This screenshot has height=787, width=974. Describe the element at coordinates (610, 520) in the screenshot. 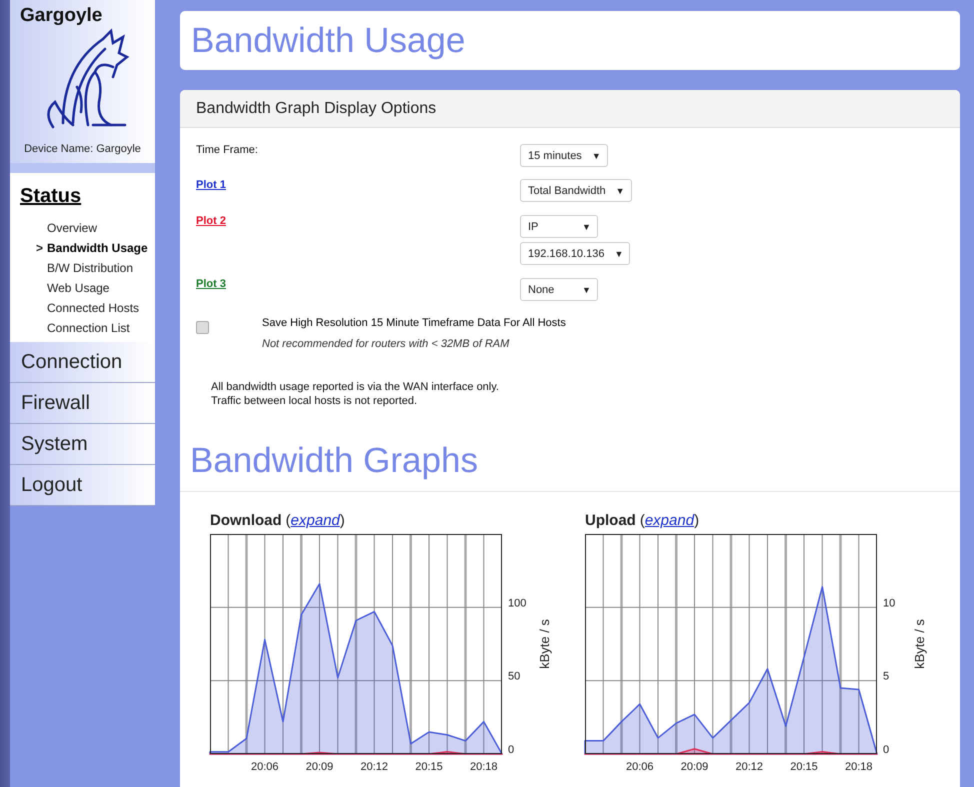

I see `graph-title: Upload` at that location.